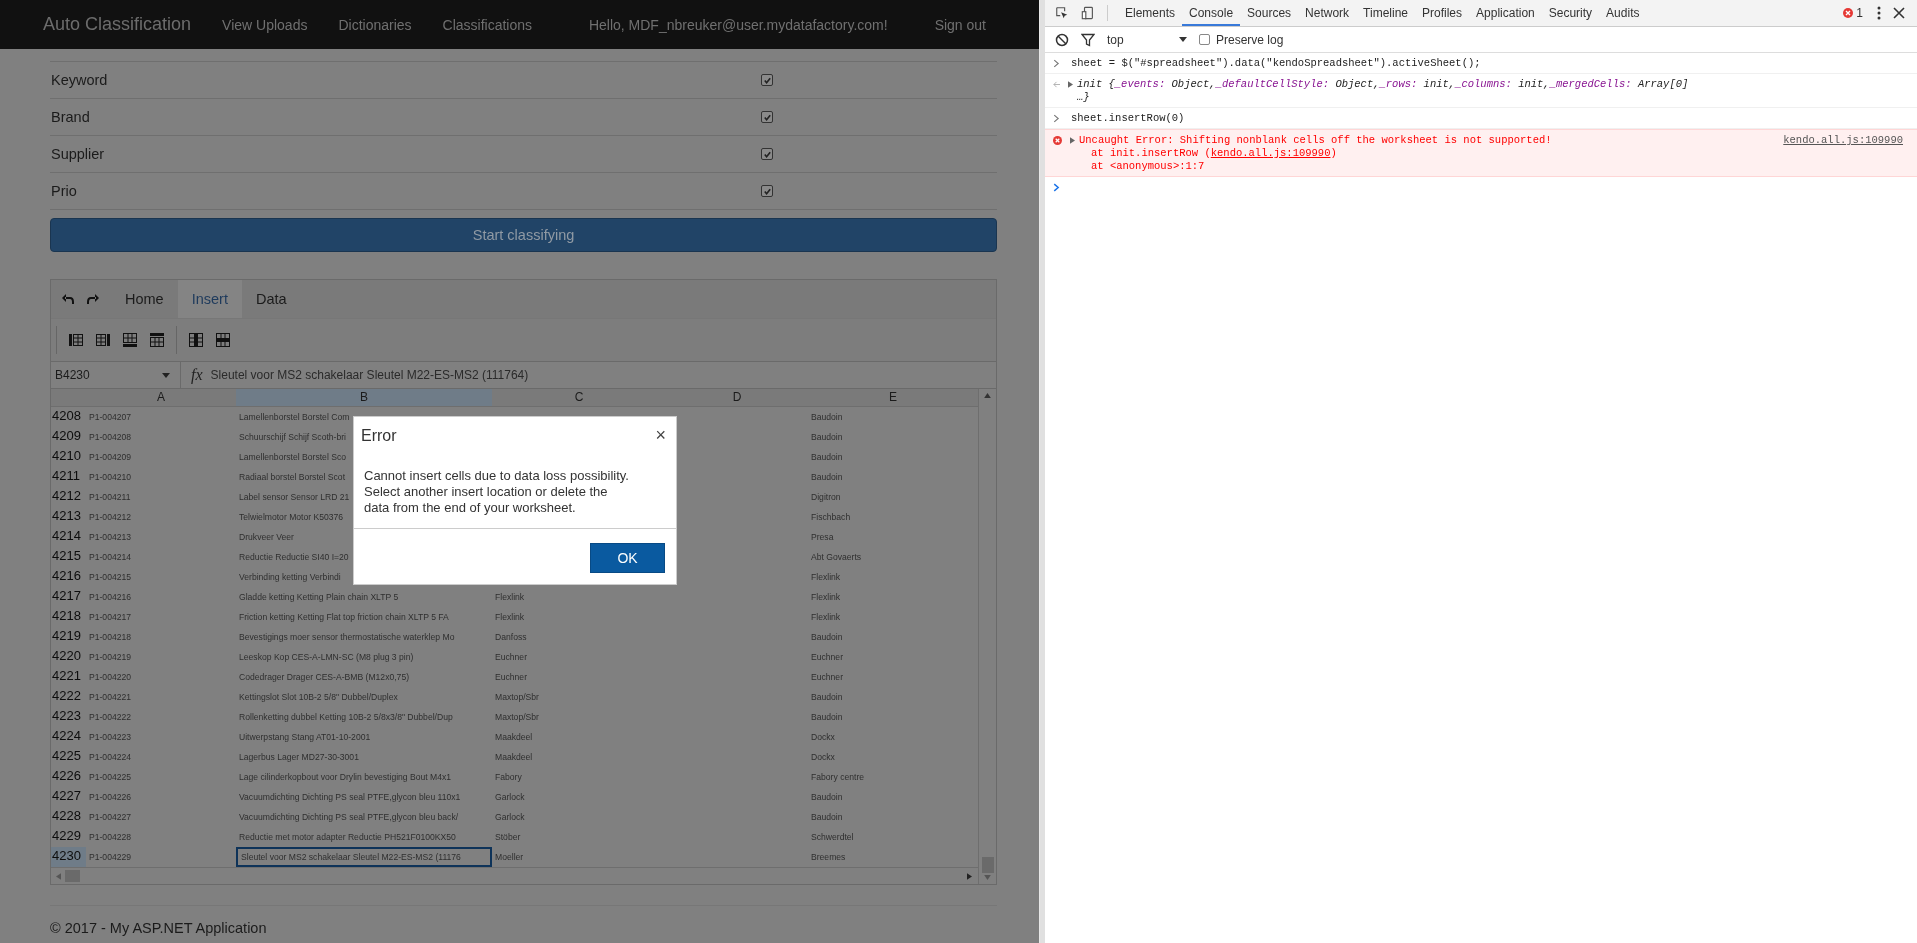 This screenshot has height=943, width=1917. Describe the element at coordinates (738, 24) in the screenshot. I see `greeting-link: Hello, MDF_nbreuker@user.mydatafactory.com!` at that location.